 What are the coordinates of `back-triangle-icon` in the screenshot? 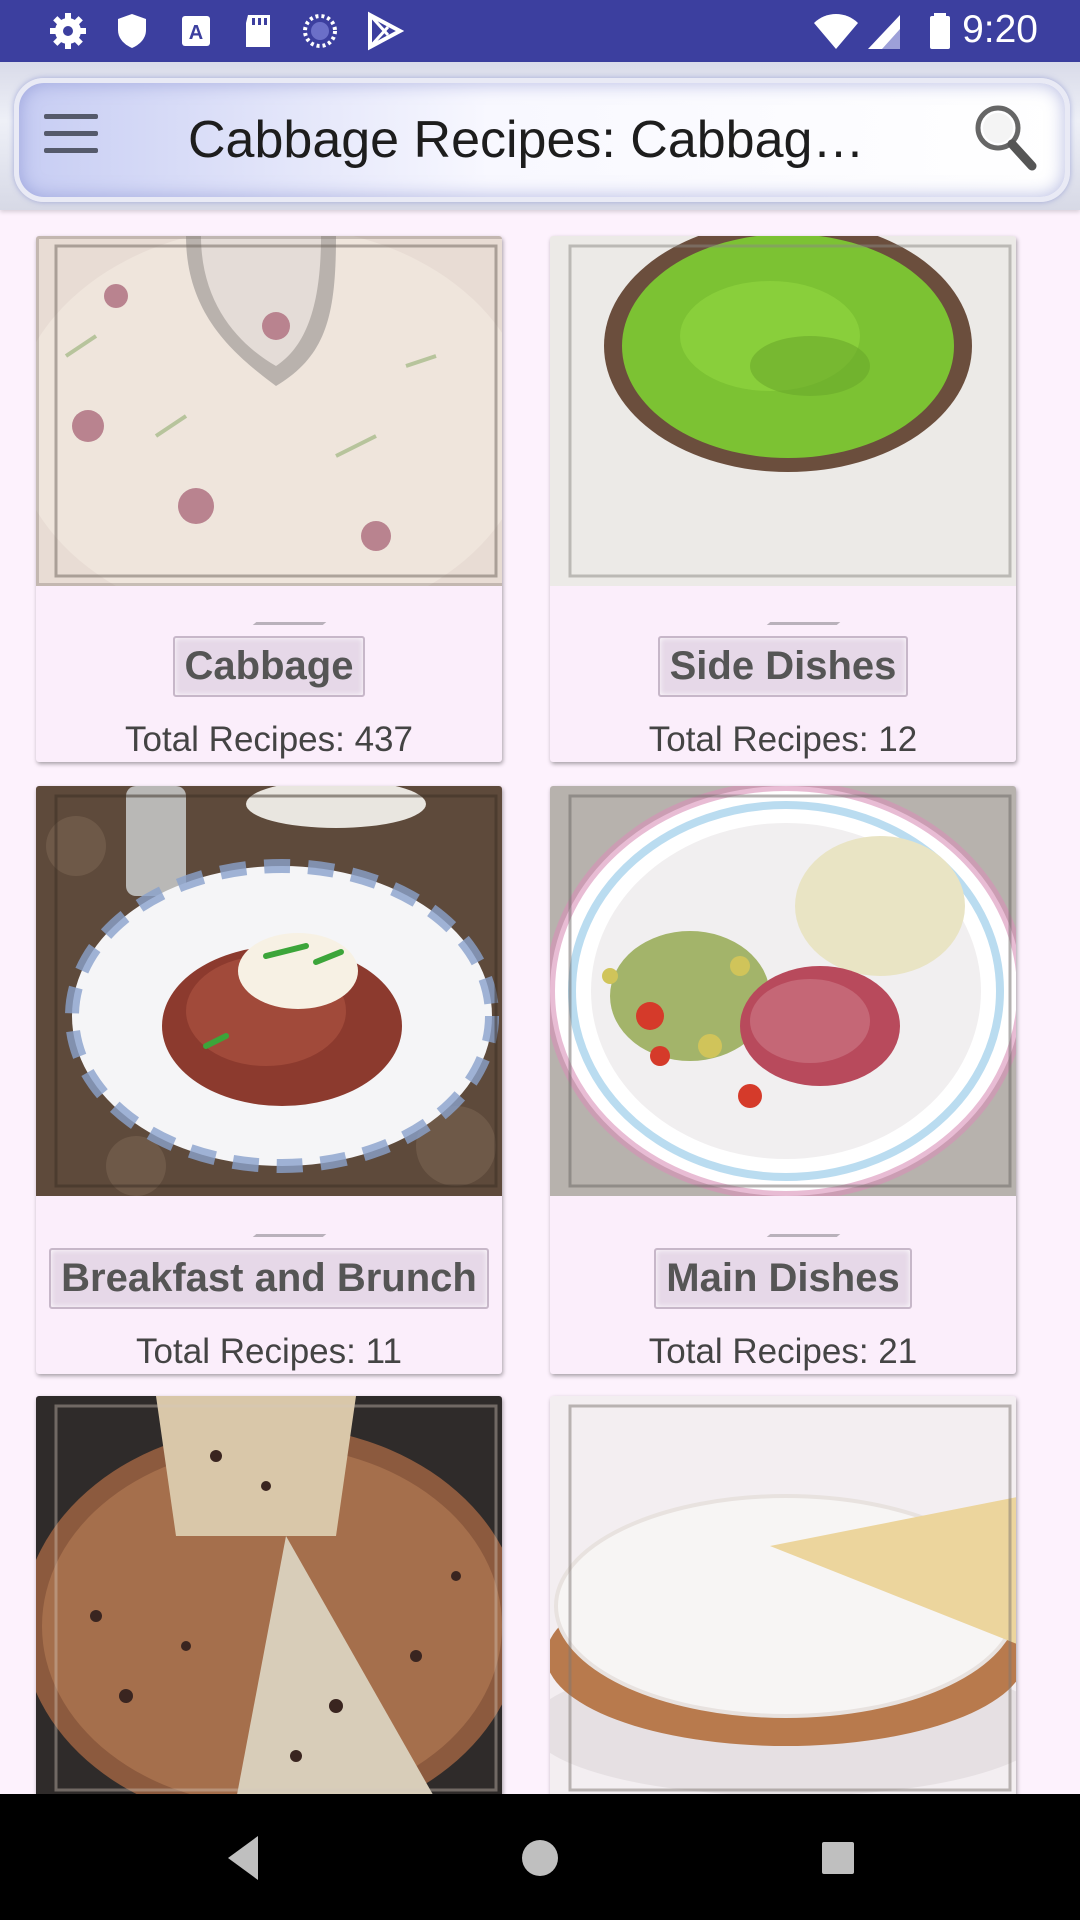 It's located at (244, 1858).